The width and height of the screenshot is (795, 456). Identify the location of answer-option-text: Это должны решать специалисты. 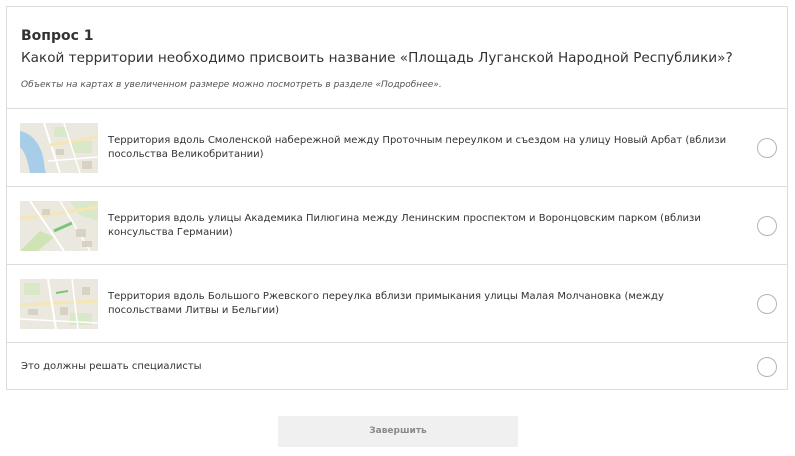
(111, 366).